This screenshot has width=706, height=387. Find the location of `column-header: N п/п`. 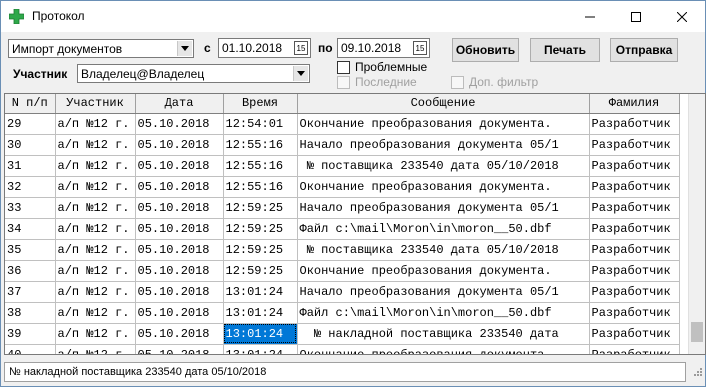

column-header: N п/п is located at coordinates (30, 104).